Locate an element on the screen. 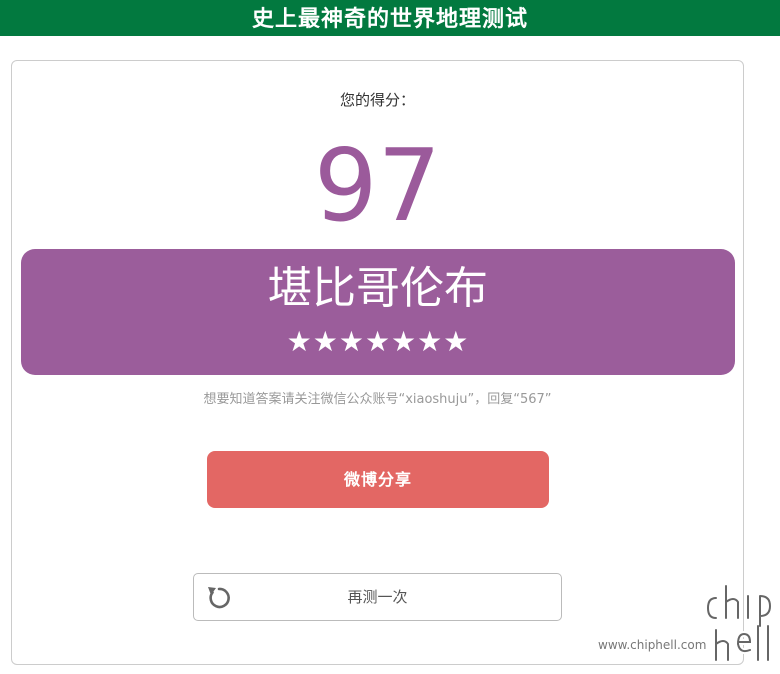 Image resolution: width=780 pixels, height=674 pixels. star-rating: ★★★★★★★ is located at coordinates (378, 341).